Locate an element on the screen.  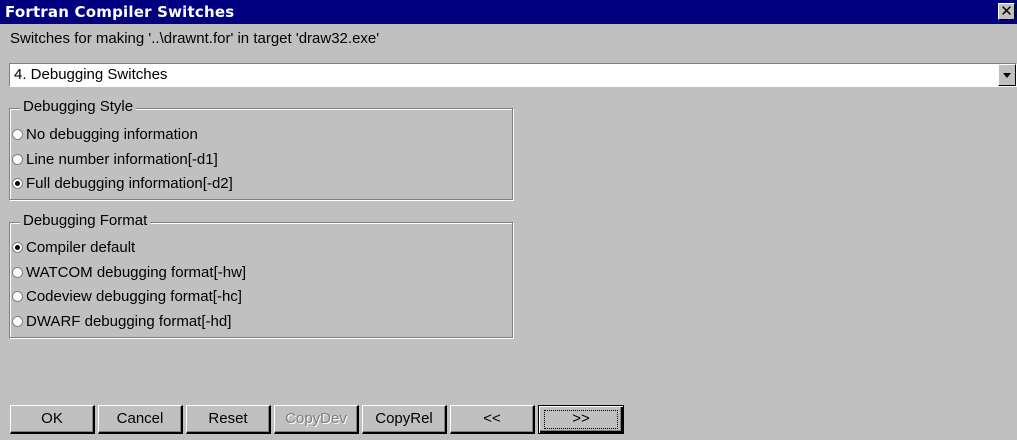
title-bar: Fortran Compiler Switches ✕ is located at coordinates (508, 12).